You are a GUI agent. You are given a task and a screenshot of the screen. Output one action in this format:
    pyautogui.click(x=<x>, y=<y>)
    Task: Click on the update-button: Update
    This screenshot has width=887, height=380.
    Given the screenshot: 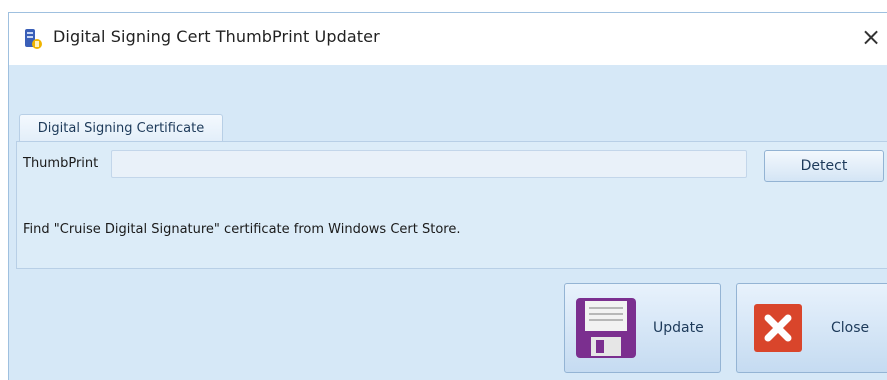 What is the action you would take?
    pyautogui.click(x=642, y=328)
    